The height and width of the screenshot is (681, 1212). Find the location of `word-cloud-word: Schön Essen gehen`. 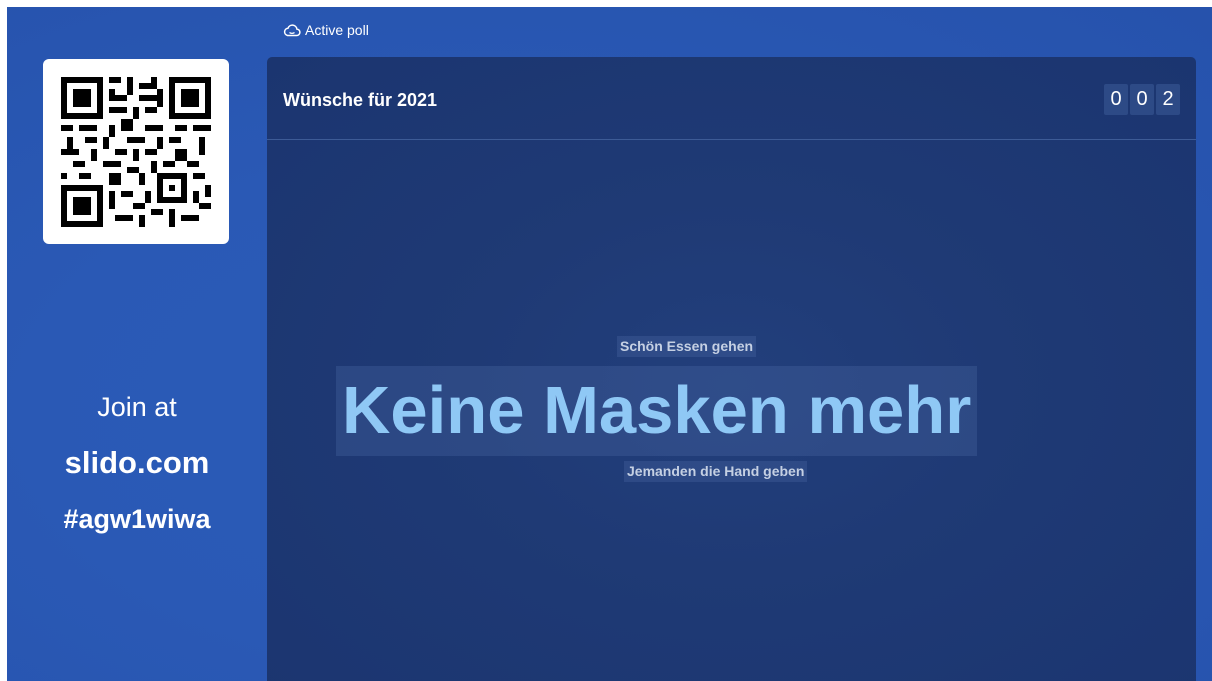

word-cloud-word: Schön Essen gehen is located at coordinates (687, 346).